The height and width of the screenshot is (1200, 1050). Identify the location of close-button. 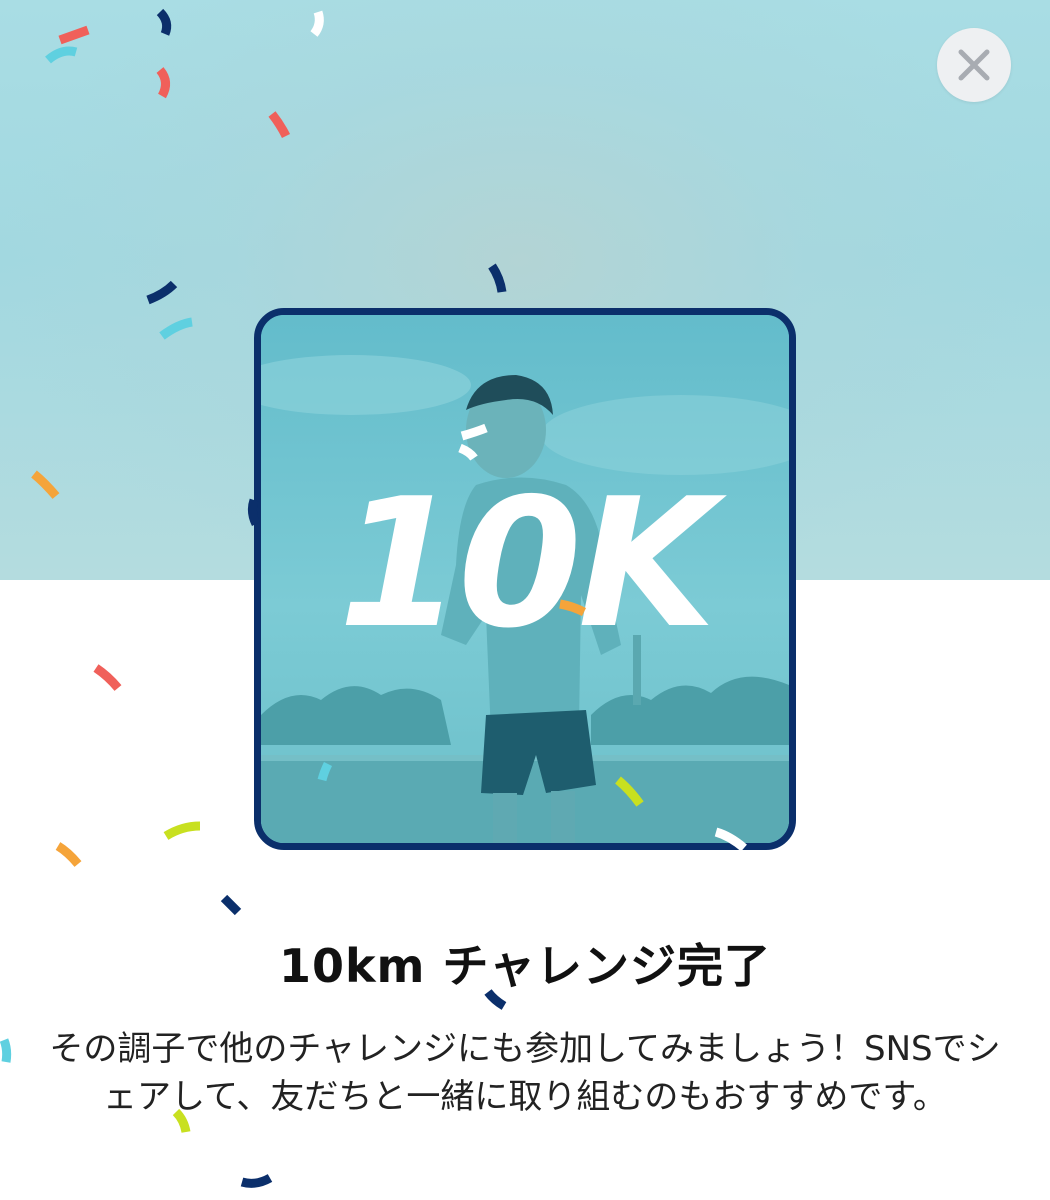
(974, 65).